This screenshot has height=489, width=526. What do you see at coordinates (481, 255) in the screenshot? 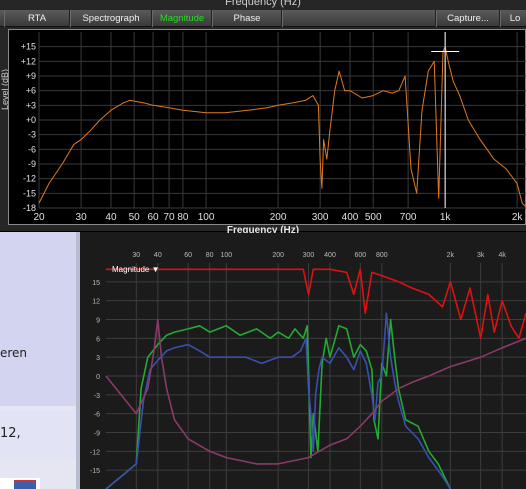
I see `x-tick-label: 3k` at bounding box center [481, 255].